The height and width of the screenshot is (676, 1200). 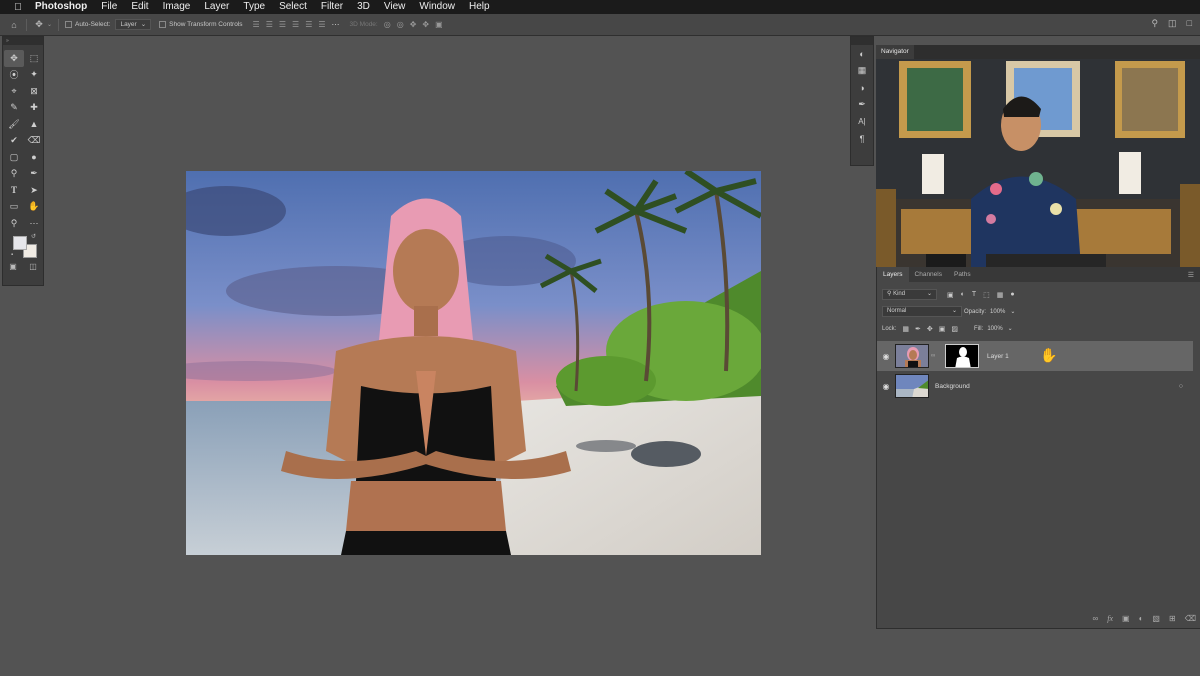 What do you see at coordinates (14, 207) in the screenshot?
I see `shape-tool-icon: ▭` at bounding box center [14, 207].